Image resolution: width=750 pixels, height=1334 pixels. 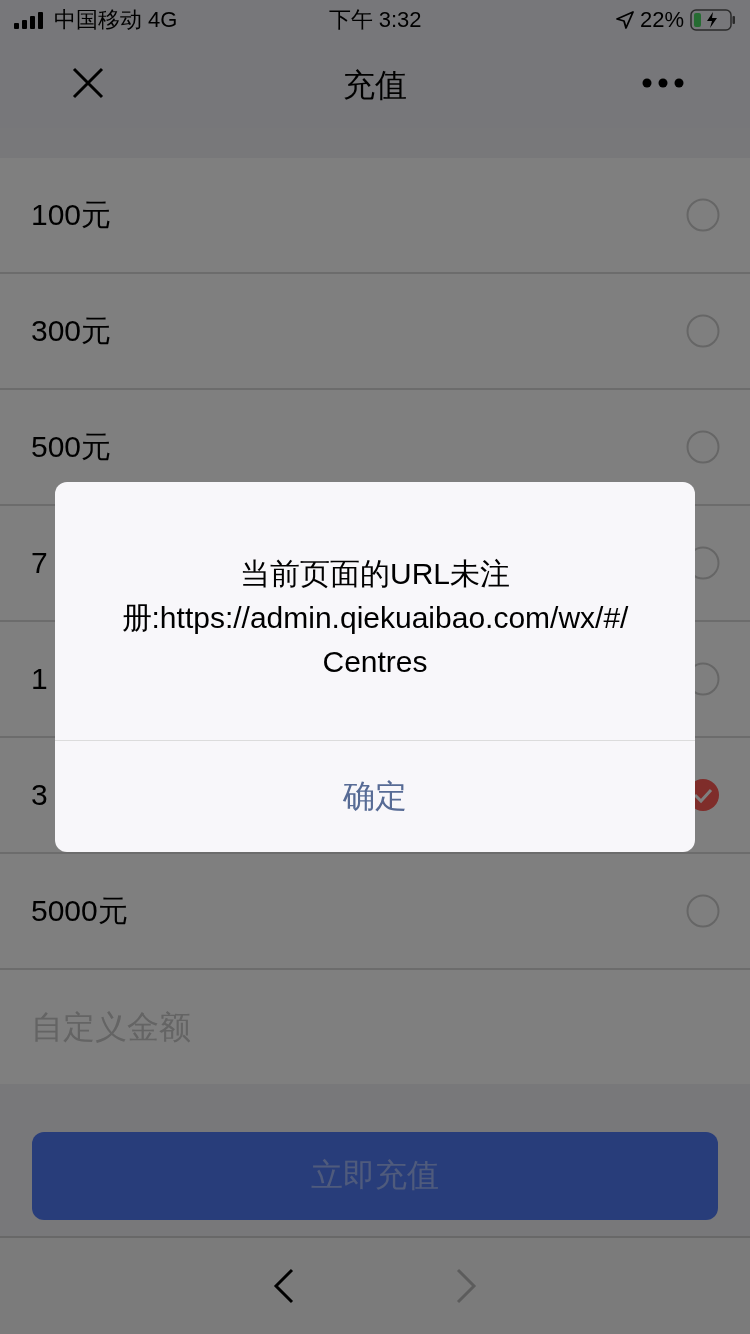 I want to click on battery-icon, so click(x=713, y=20).